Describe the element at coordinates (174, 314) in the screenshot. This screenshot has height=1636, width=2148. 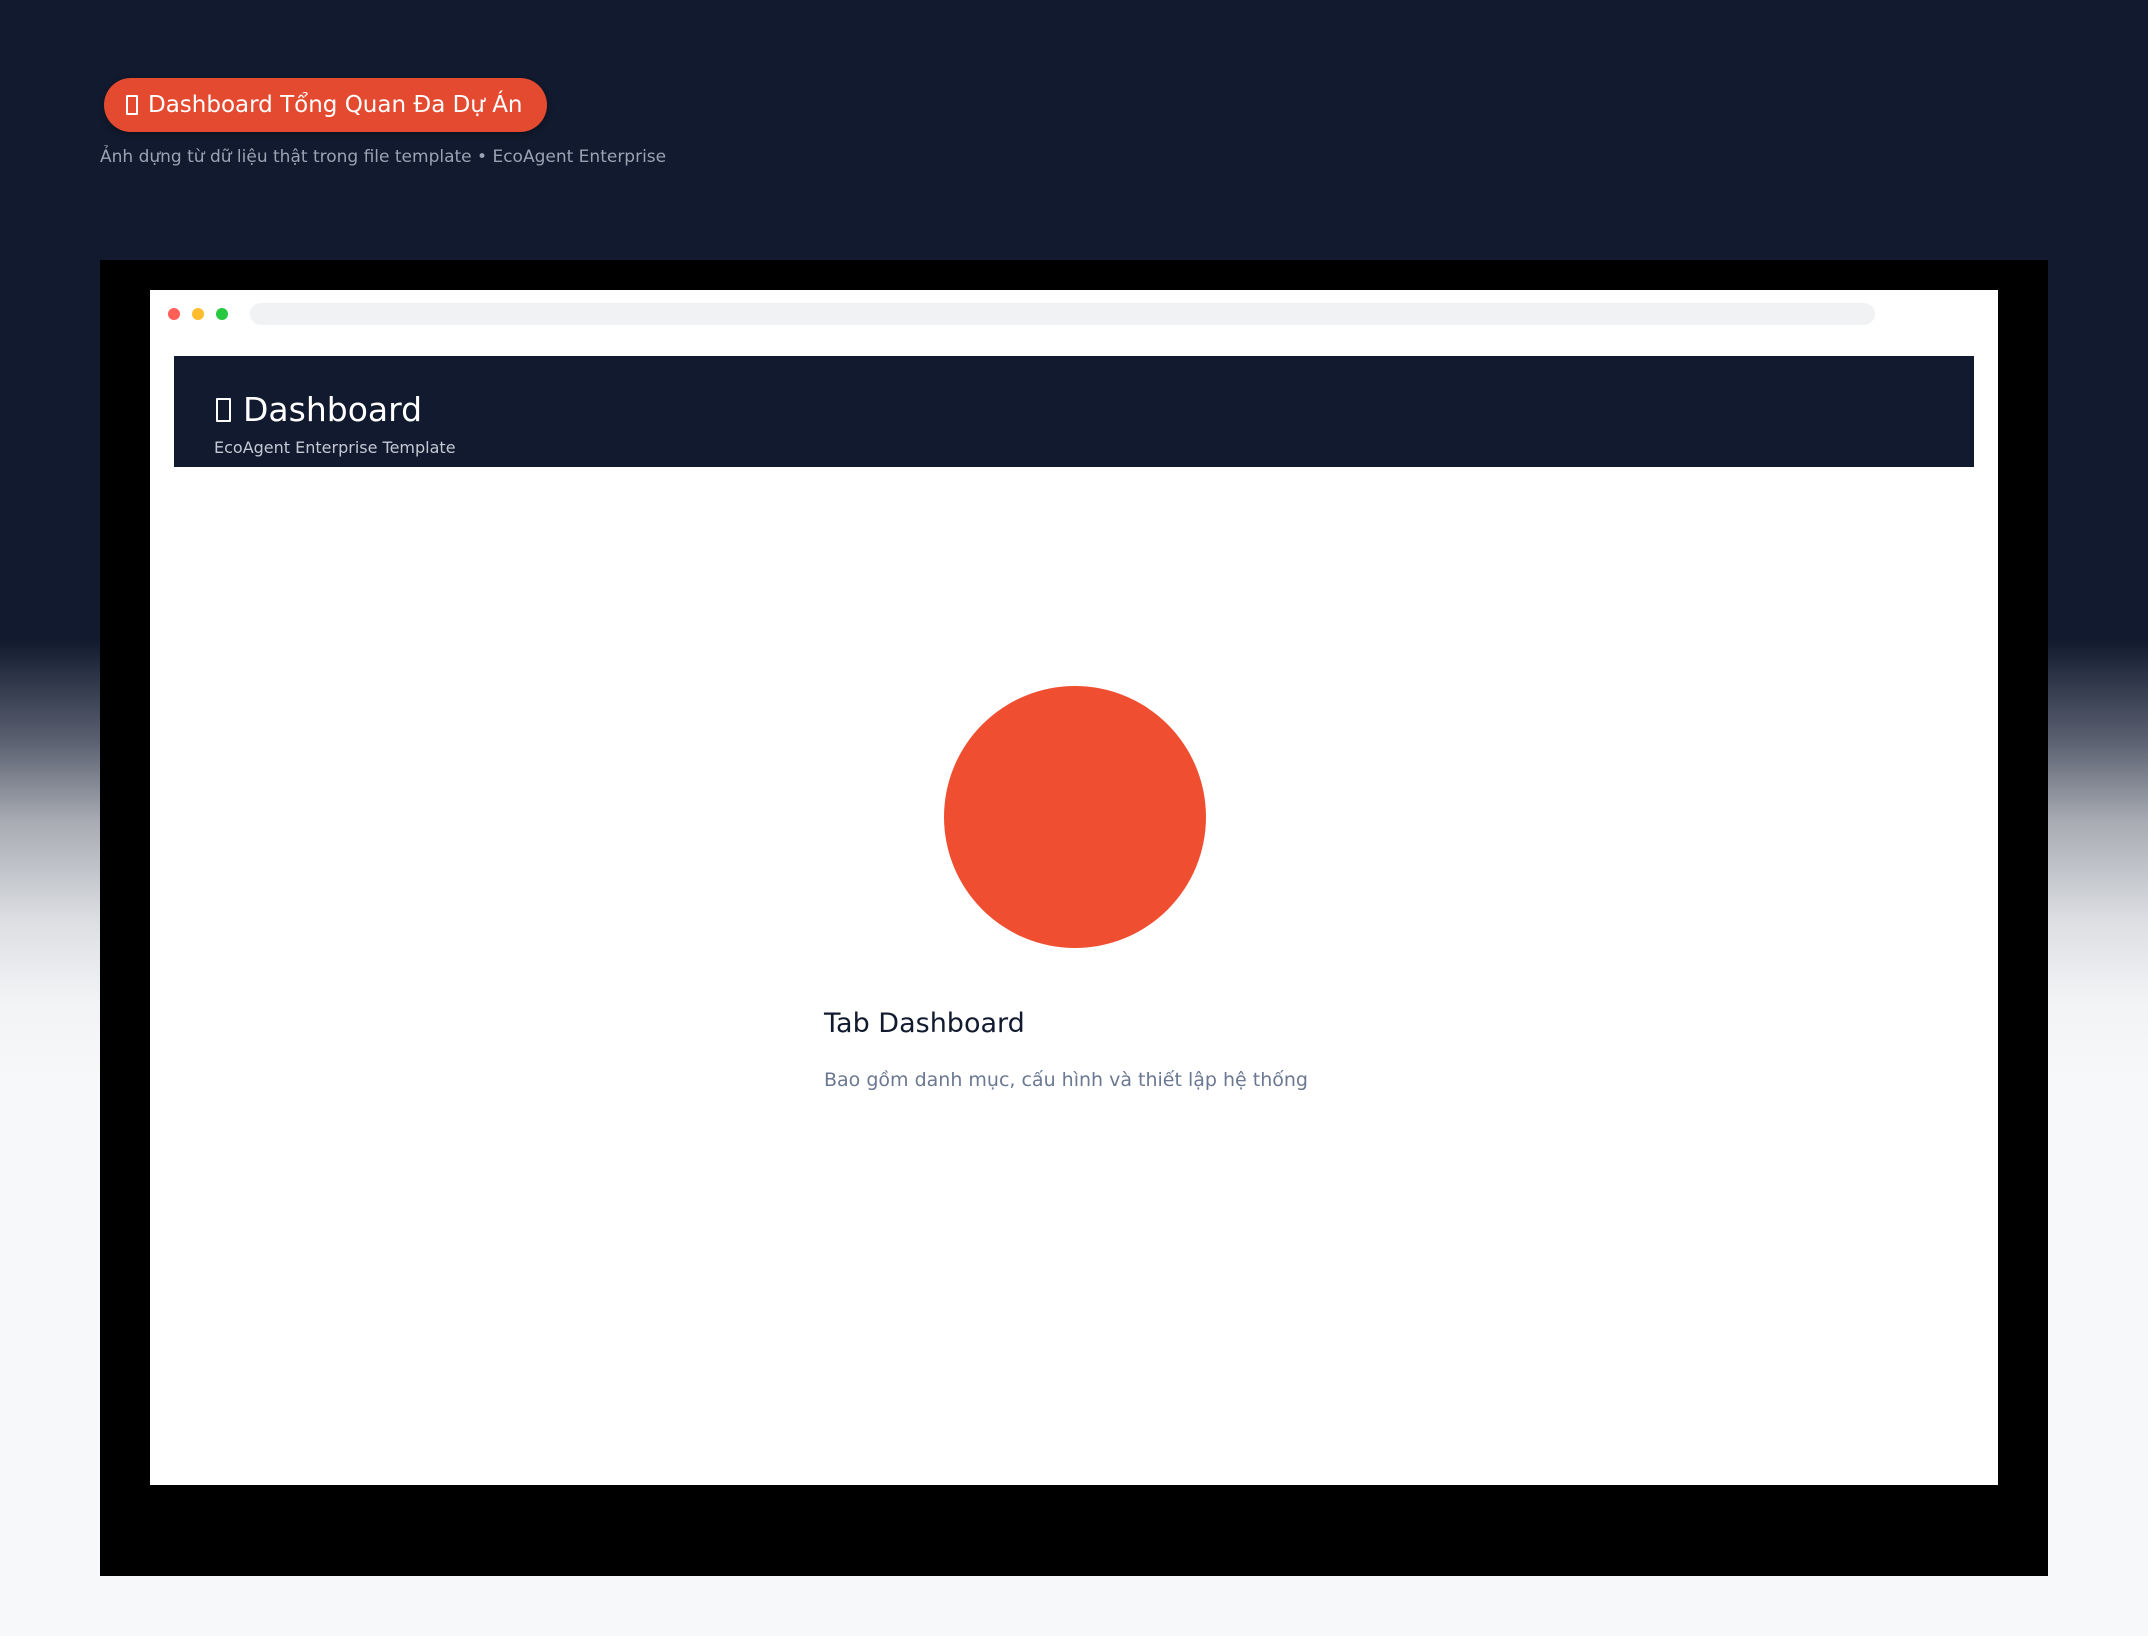
I see `close-window-button` at that location.